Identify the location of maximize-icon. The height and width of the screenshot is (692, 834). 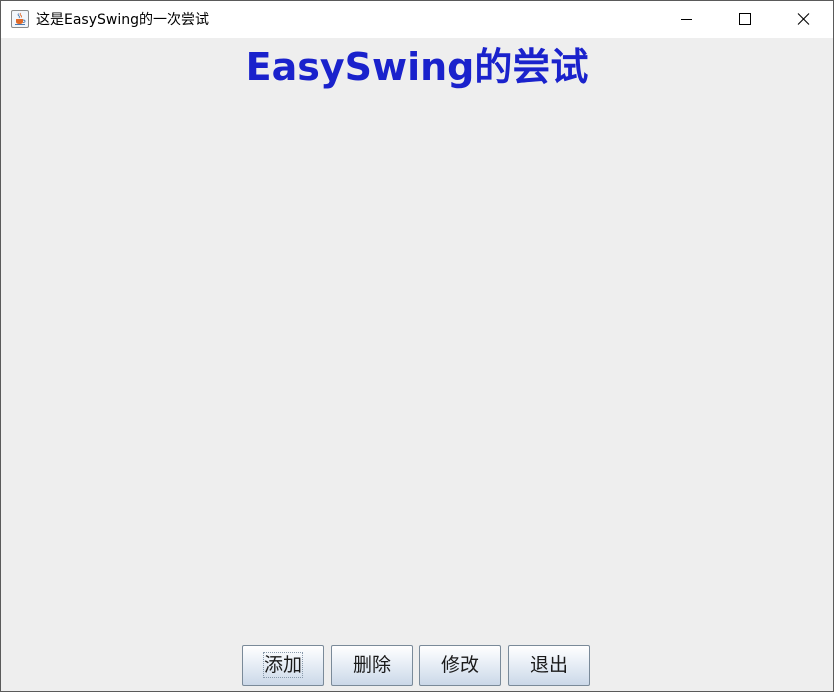
(745, 19).